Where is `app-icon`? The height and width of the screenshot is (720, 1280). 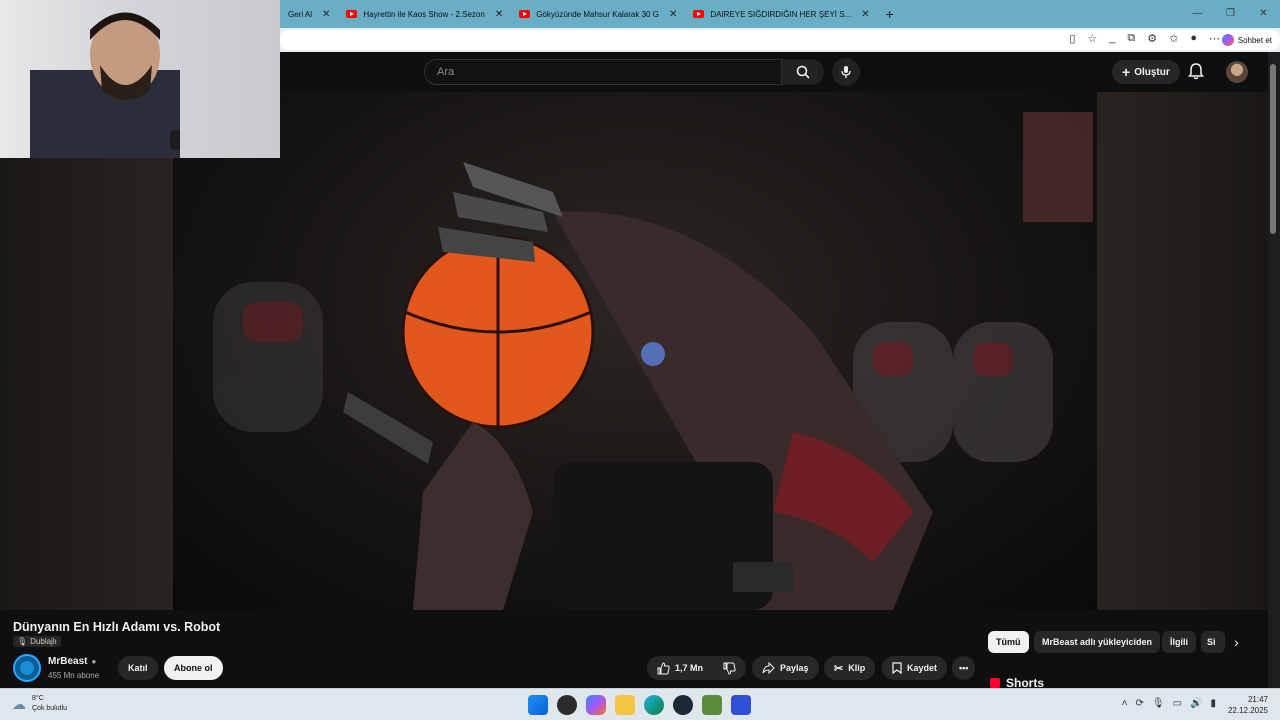
app-icon is located at coordinates (741, 705).